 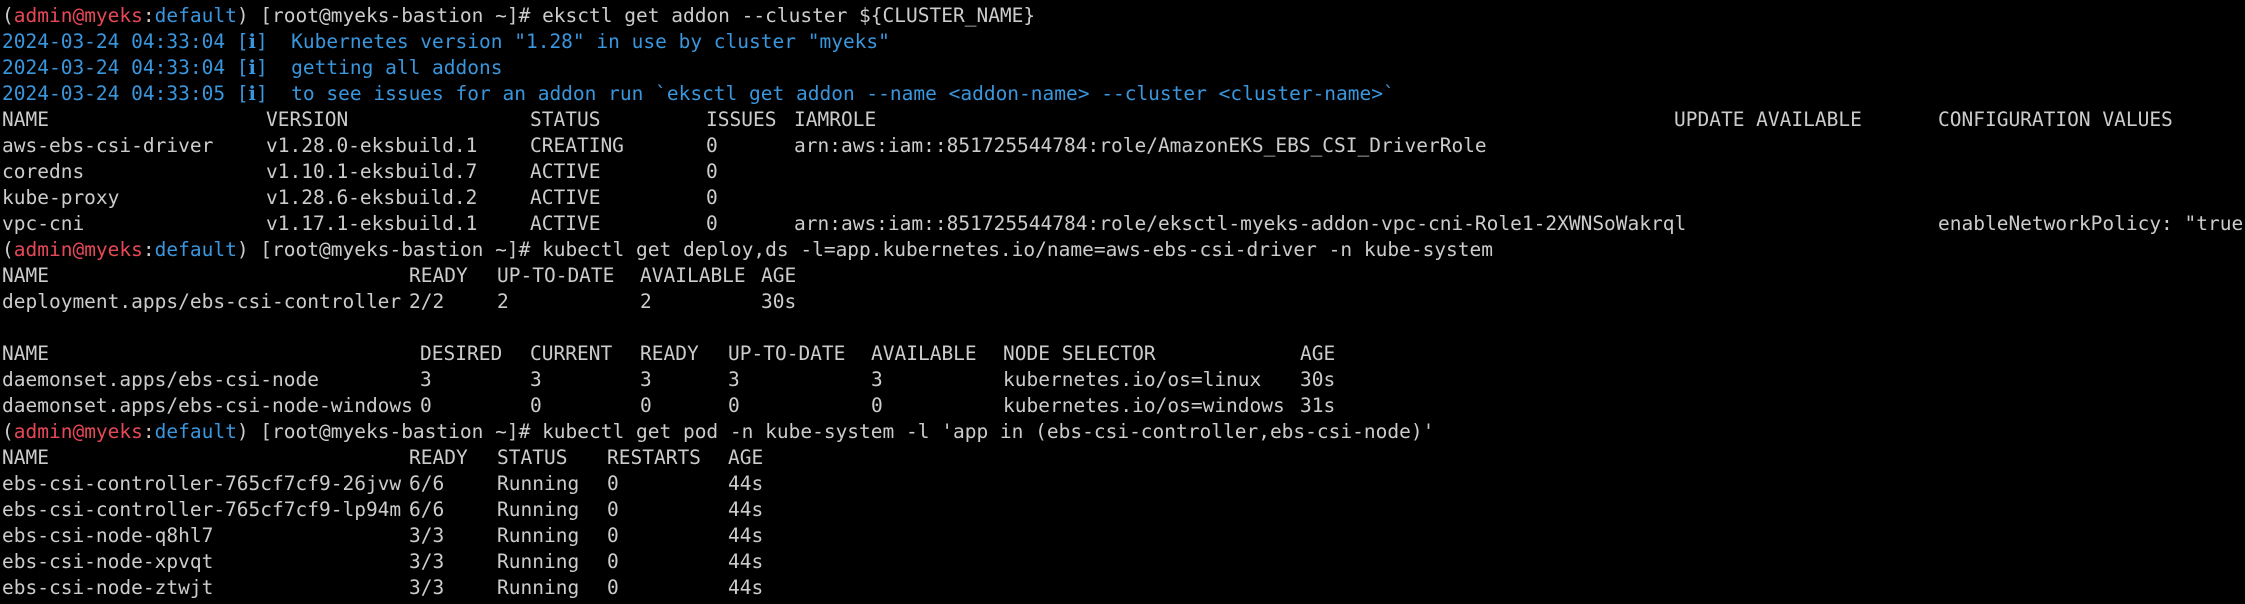 I want to click on table-cell: RESTARTS, so click(x=654, y=457).